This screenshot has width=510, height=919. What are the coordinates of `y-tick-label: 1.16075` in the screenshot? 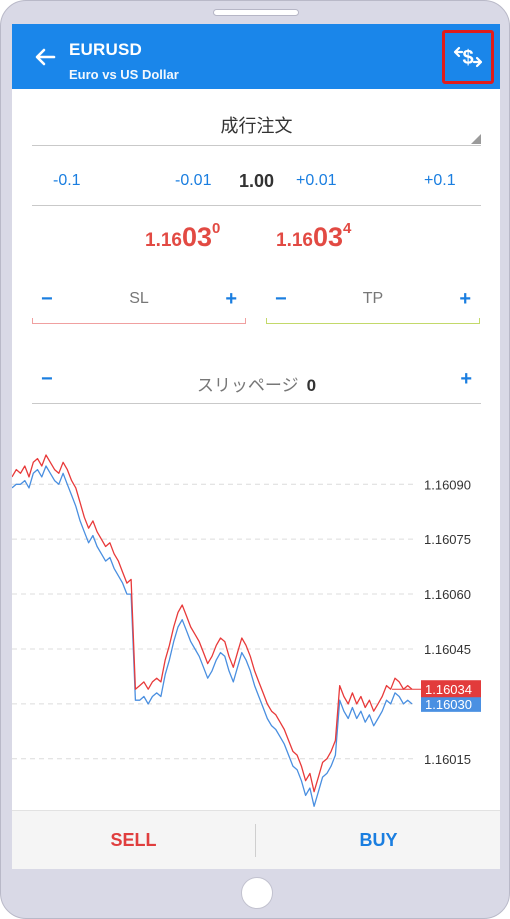 It's located at (447, 539).